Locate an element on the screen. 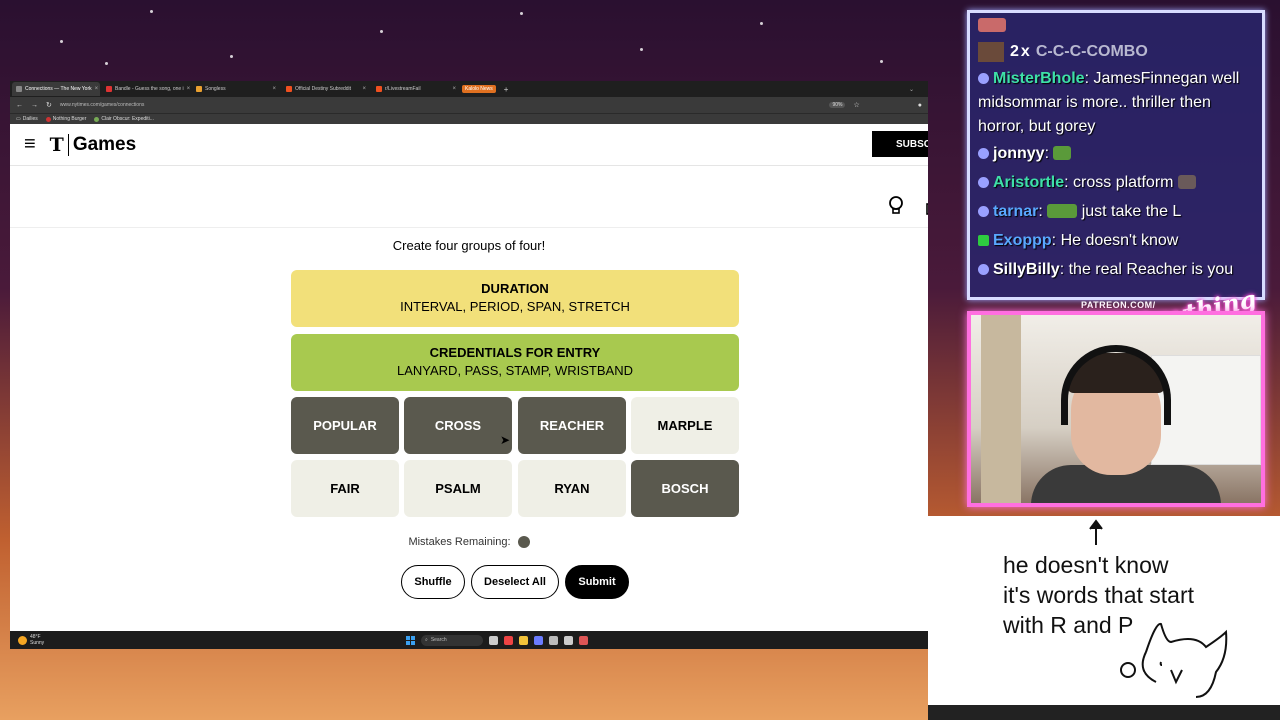  word-tile-fair: FAIR is located at coordinates (345, 488).